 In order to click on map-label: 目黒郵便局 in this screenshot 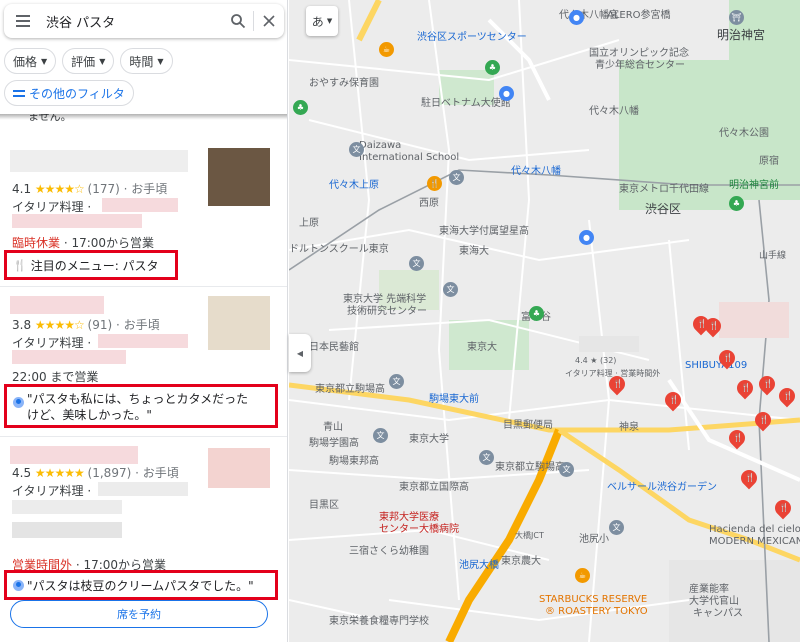, I will do `click(528, 425)`.